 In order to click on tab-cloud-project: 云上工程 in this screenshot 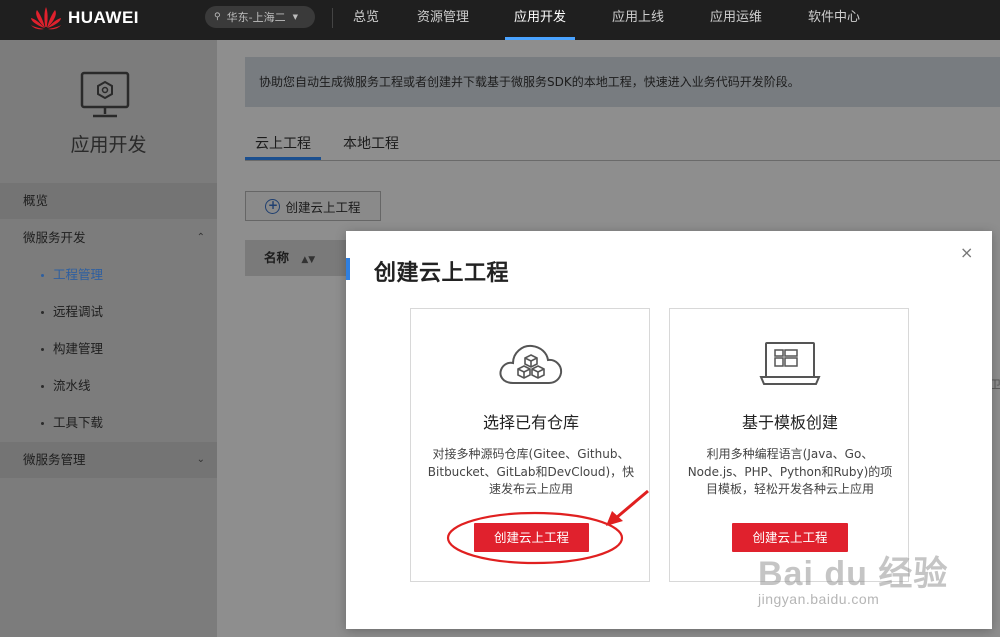, I will do `click(283, 144)`.